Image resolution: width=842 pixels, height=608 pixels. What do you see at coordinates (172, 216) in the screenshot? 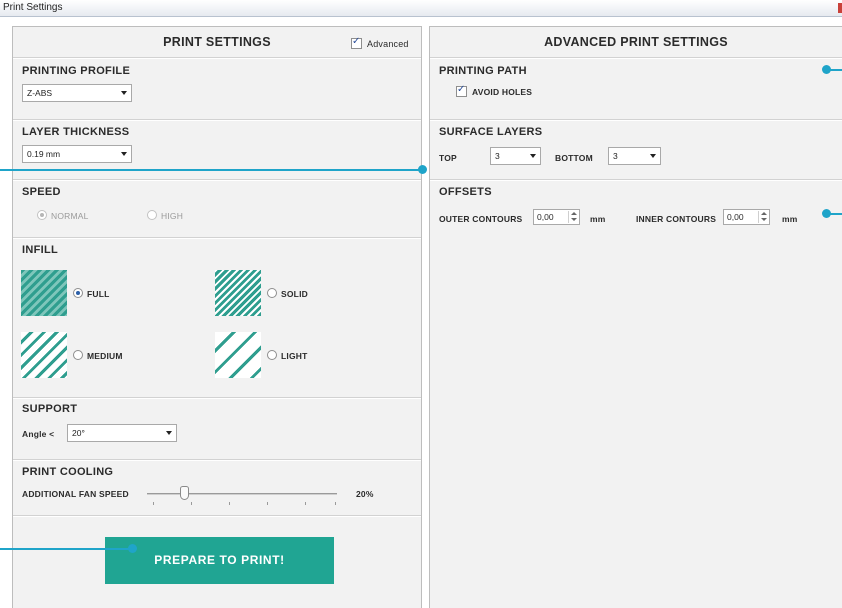
I see `speed-high-label: HIGH` at bounding box center [172, 216].